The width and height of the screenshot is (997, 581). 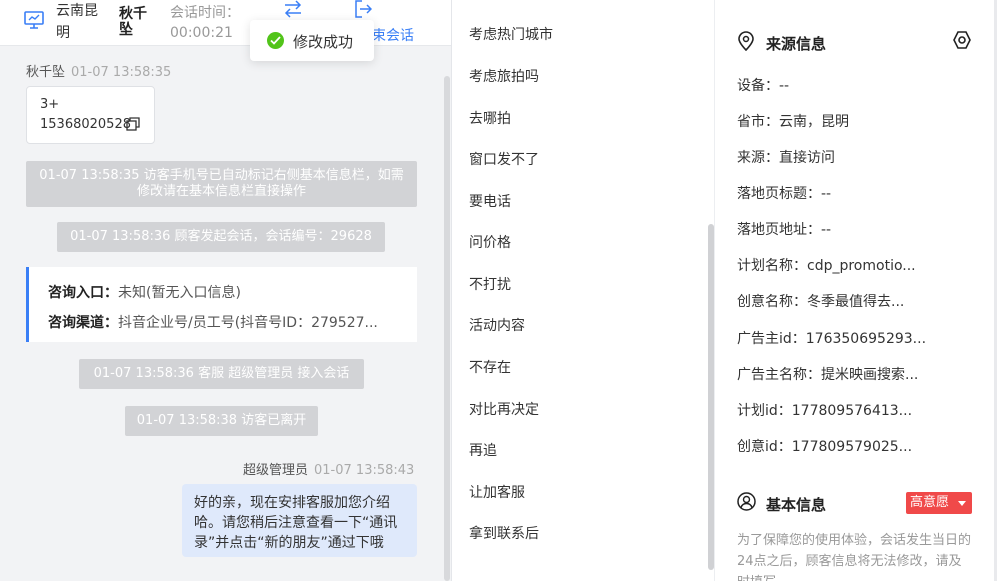 What do you see at coordinates (962, 503) in the screenshot?
I see `caret-down-icon` at bounding box center [962, 503].